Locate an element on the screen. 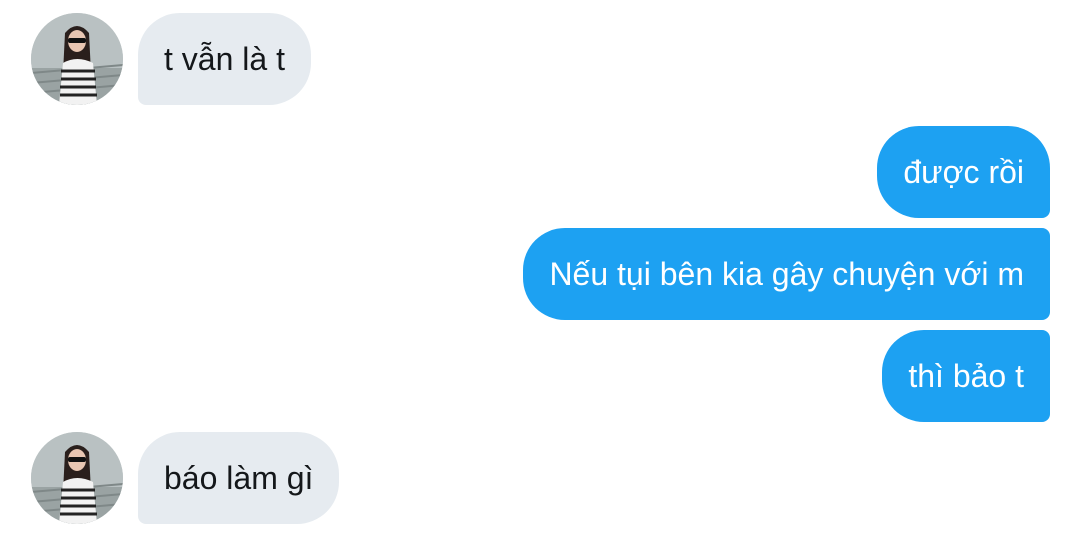  message-bubble-incoming: báo làm gì is located at coordinates (239, 478).